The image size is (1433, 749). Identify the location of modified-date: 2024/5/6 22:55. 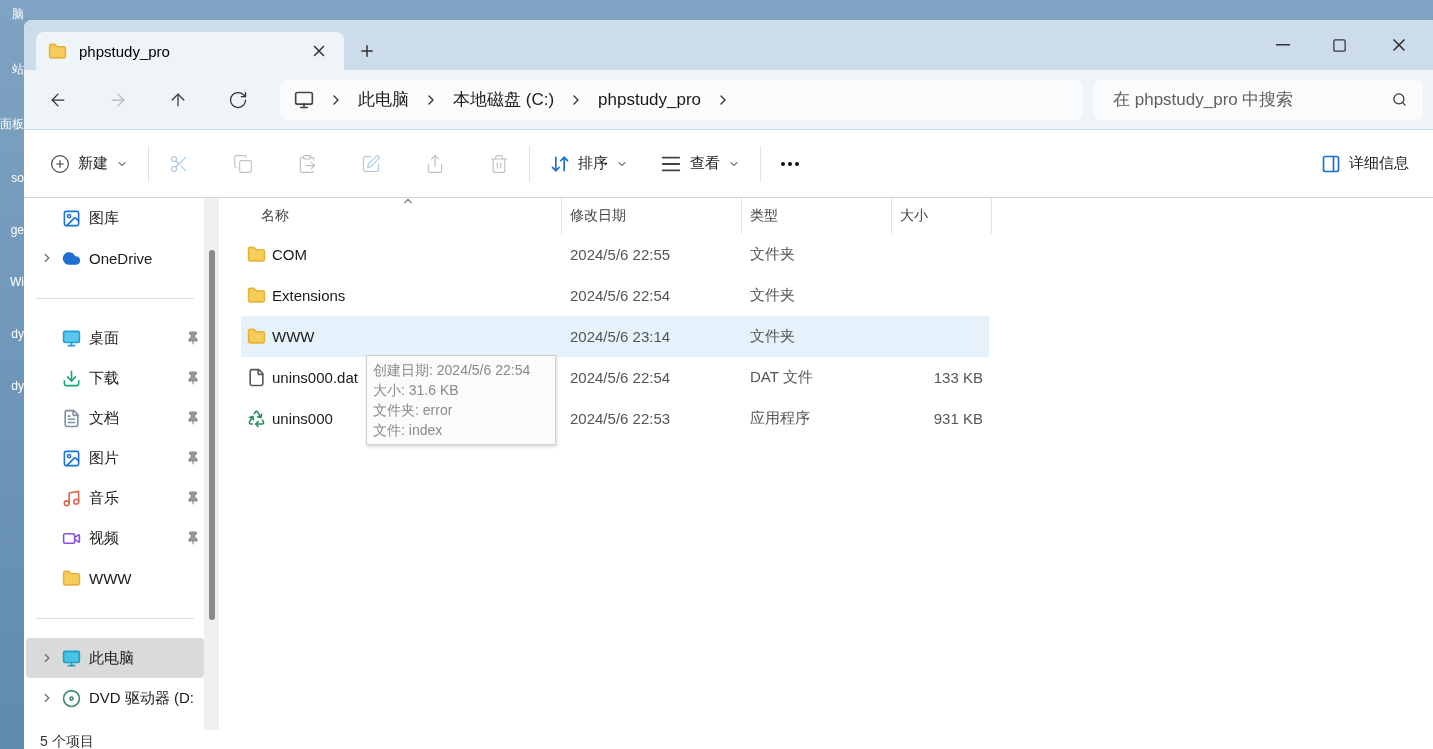
(620, 254).